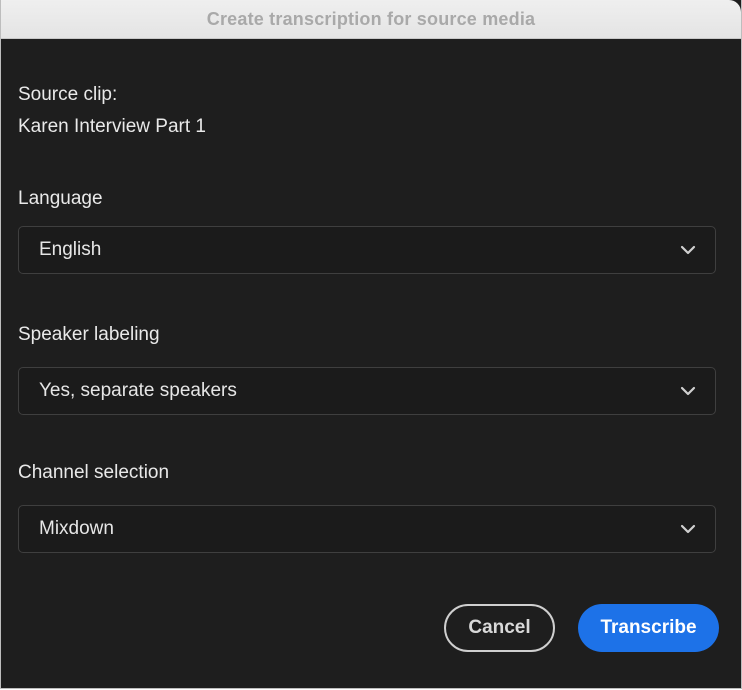  I want to click on language-selected-value: English, so click(70, 249).